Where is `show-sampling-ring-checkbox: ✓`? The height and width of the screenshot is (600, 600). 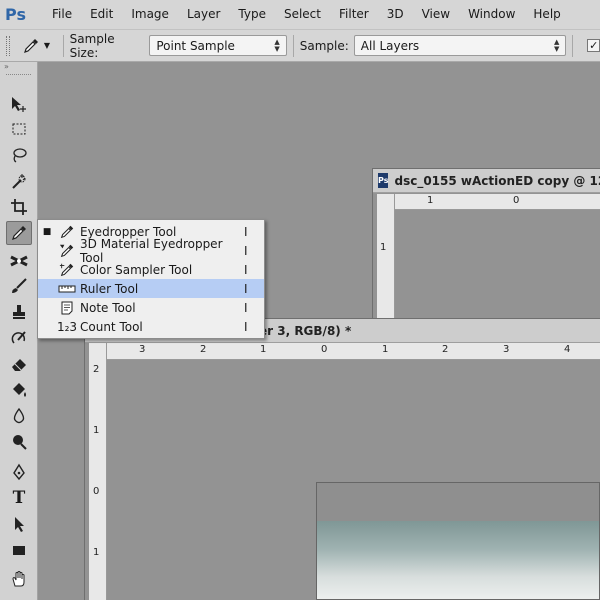 show-sampling-ring-checkbox: ✓ is located at coordinates (593, 45).